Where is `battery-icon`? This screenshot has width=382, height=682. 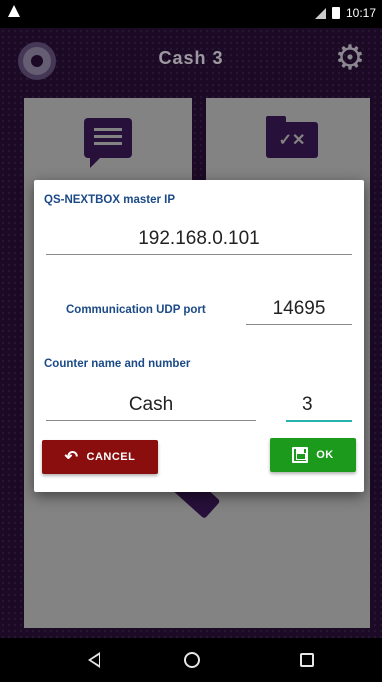 battery-icon is located at coordinates (335, 13).